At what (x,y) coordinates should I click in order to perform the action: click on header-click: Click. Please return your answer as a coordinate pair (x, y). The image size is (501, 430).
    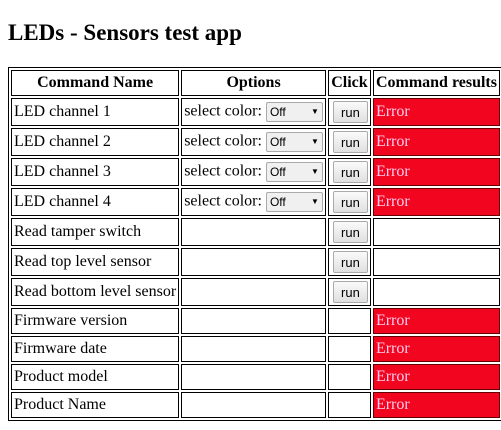
    Looking at the image, I should click on (349, 83).